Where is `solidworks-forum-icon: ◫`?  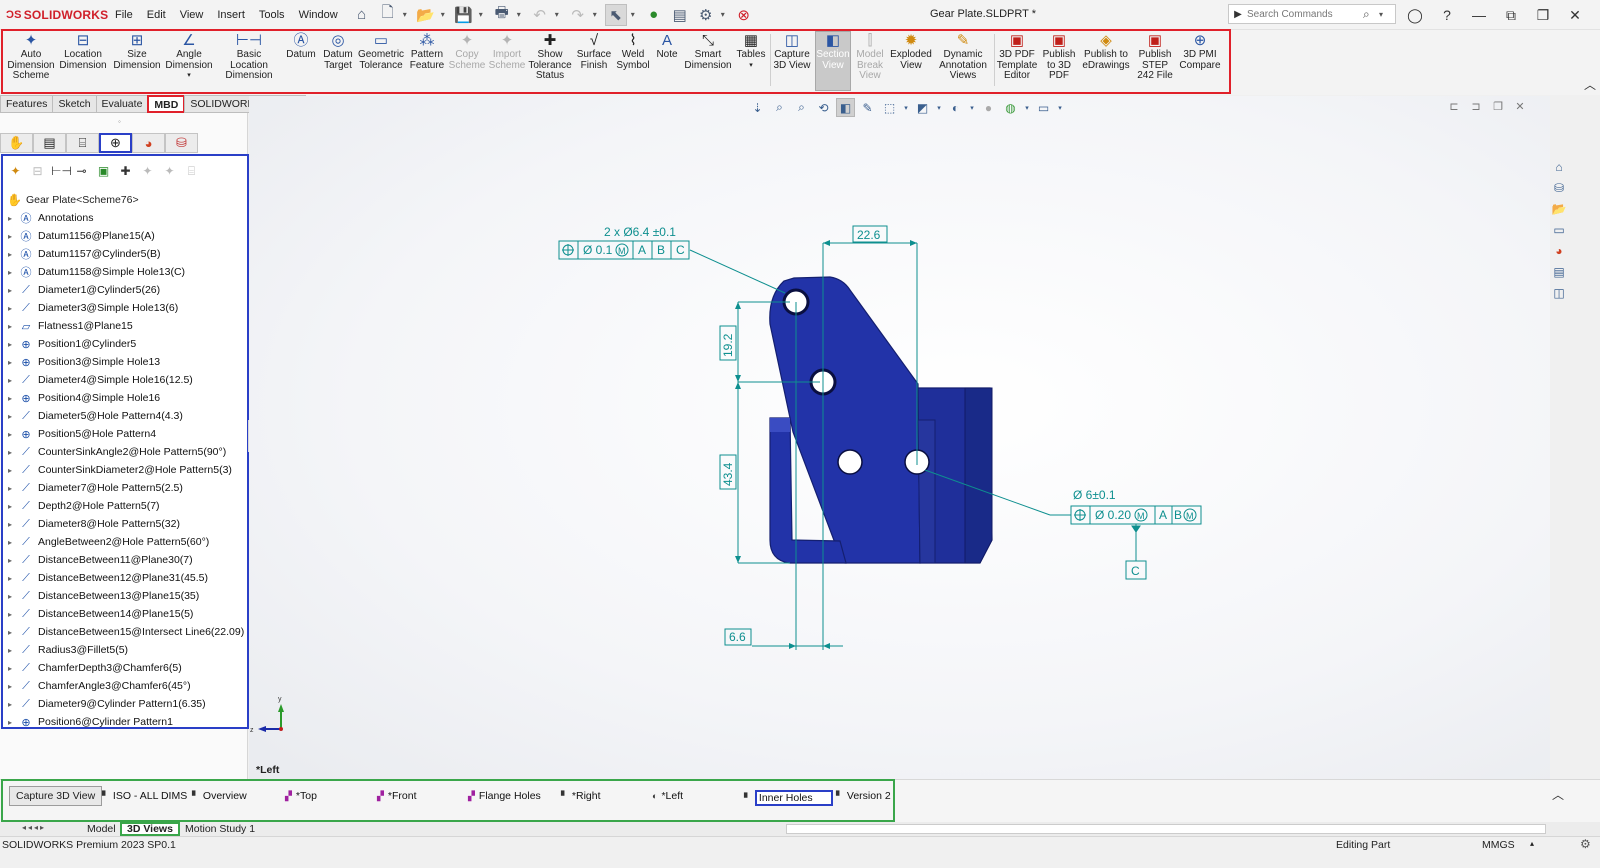
solidworks-forum-icon: ◫ is located at coordinates (1559, 293).